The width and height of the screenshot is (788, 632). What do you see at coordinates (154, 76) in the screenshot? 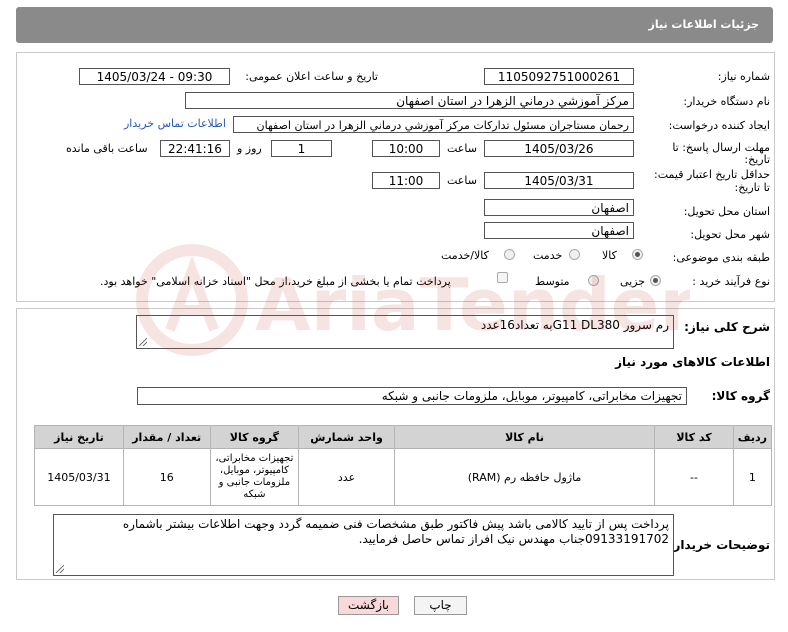
I see `announce-datetime-field: 1405/03/24 - 09:30` at bounding box center [154, 76].